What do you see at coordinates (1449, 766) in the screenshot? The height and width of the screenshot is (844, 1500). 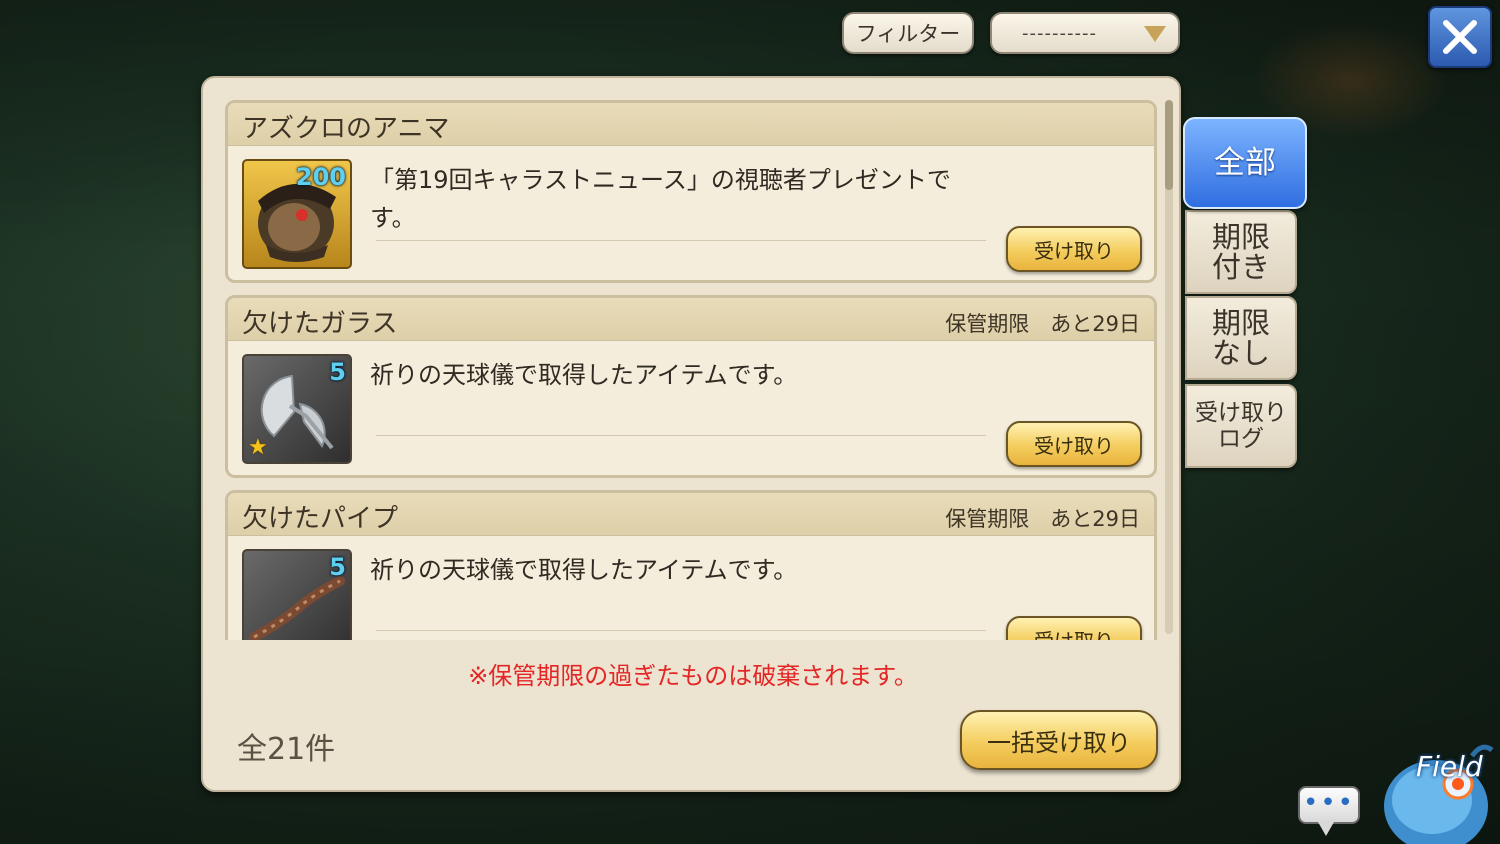 I see `field-label: Field` at bounding box center [1449, 766].